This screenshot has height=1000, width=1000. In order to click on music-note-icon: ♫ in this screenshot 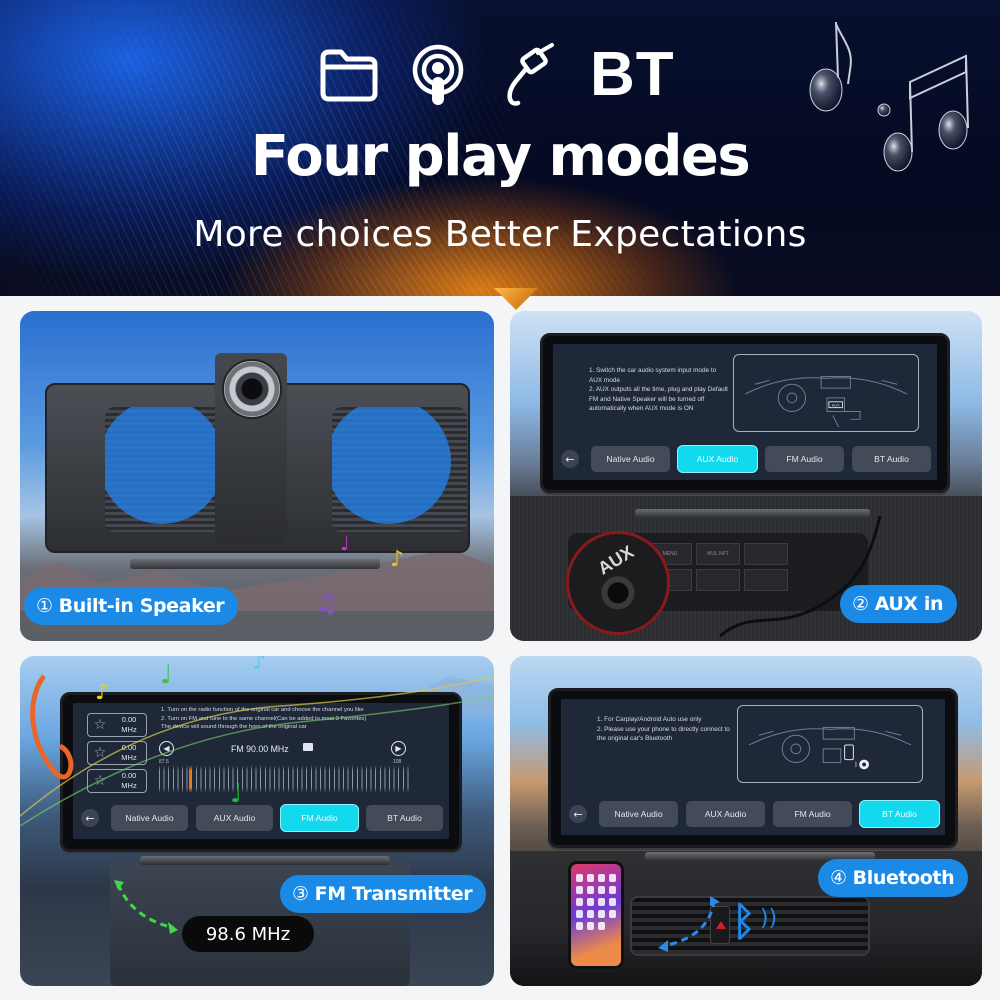, I will do `click(327, 604)`.